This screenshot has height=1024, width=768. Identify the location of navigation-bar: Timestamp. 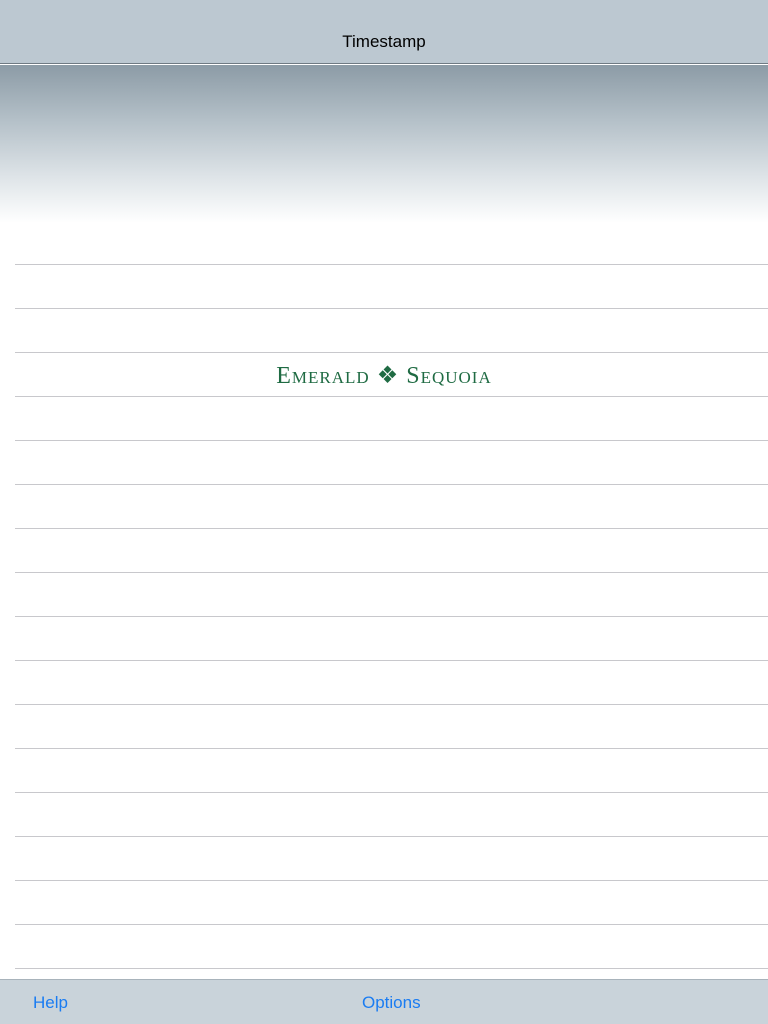
(384, 32).